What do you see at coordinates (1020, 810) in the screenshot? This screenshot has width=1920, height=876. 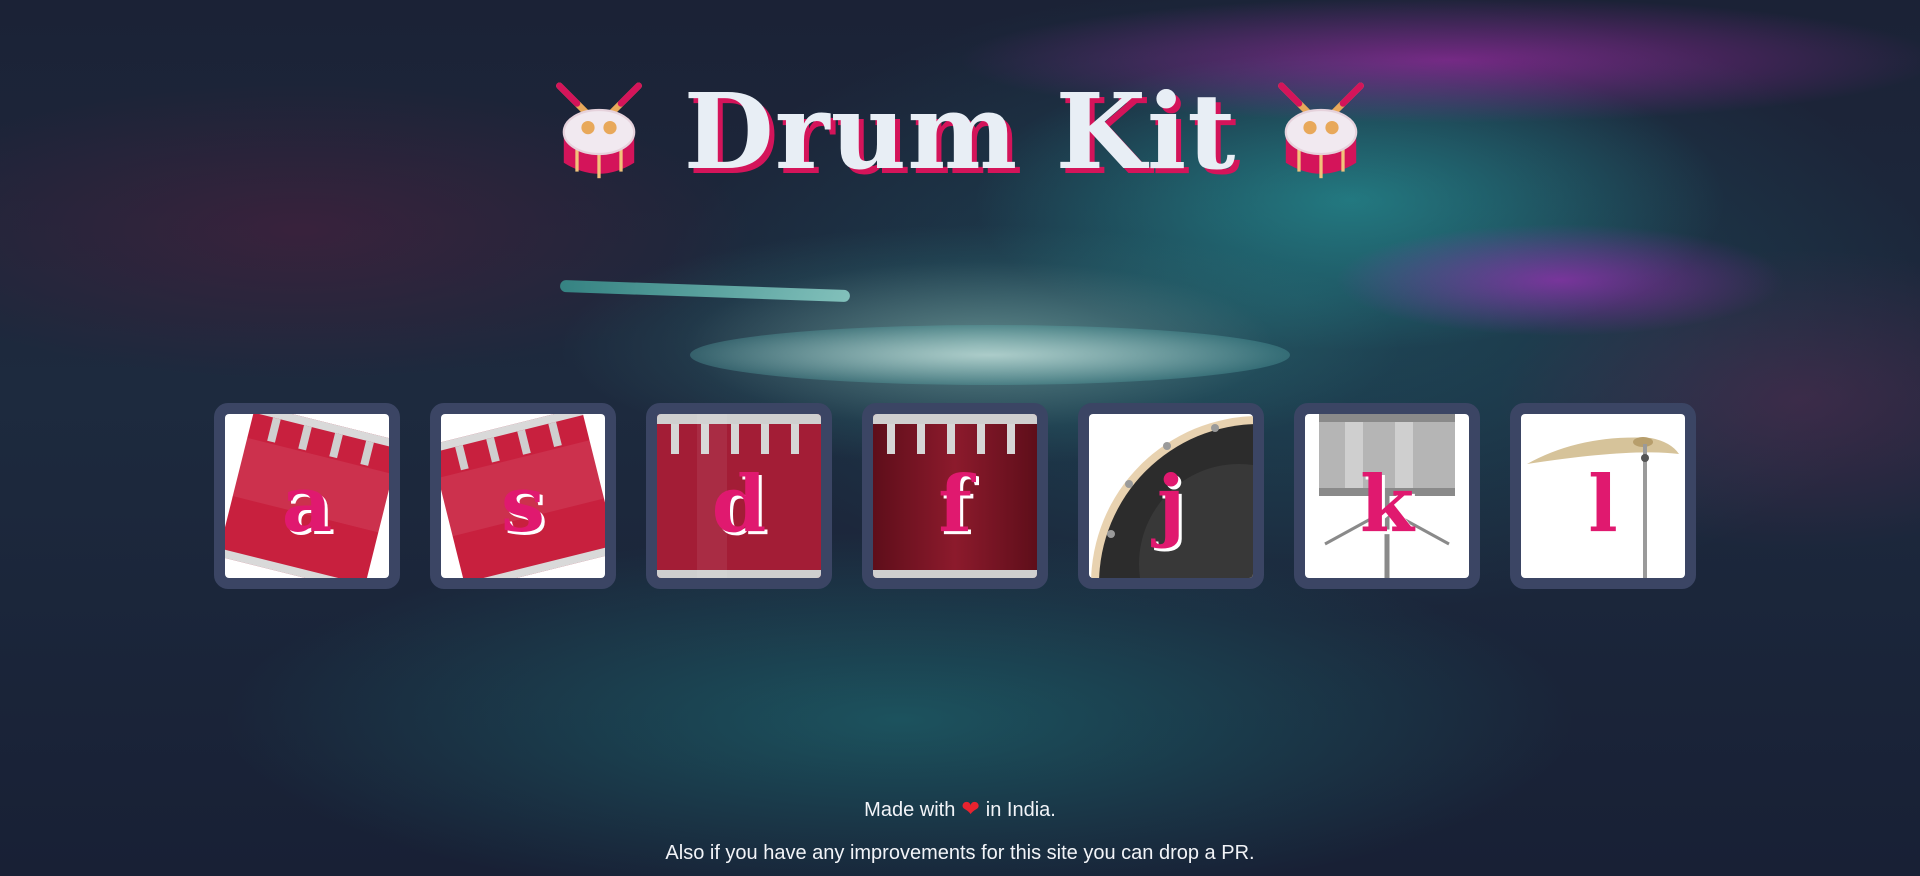 I see `made-with-suffix: in India.` at bounding box center [1020, 810].